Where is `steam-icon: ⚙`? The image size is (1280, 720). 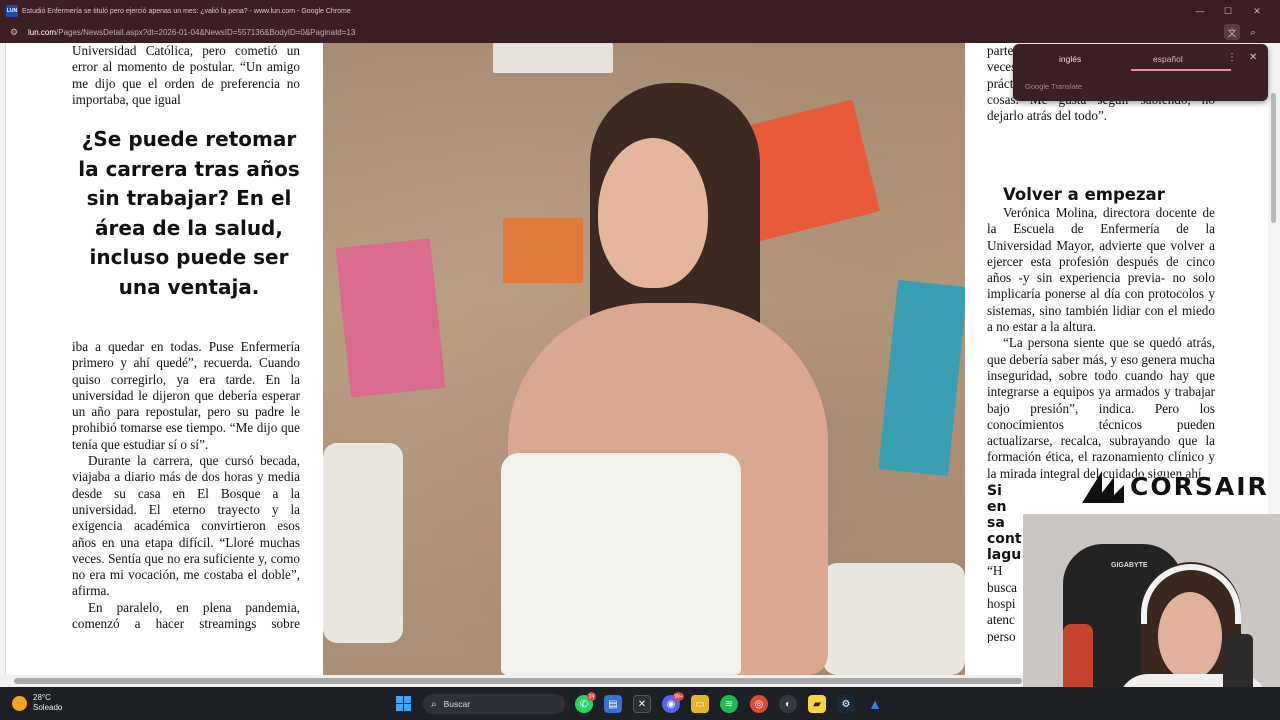
steam-icon: ⚙ is located at coordinates (846, 704).